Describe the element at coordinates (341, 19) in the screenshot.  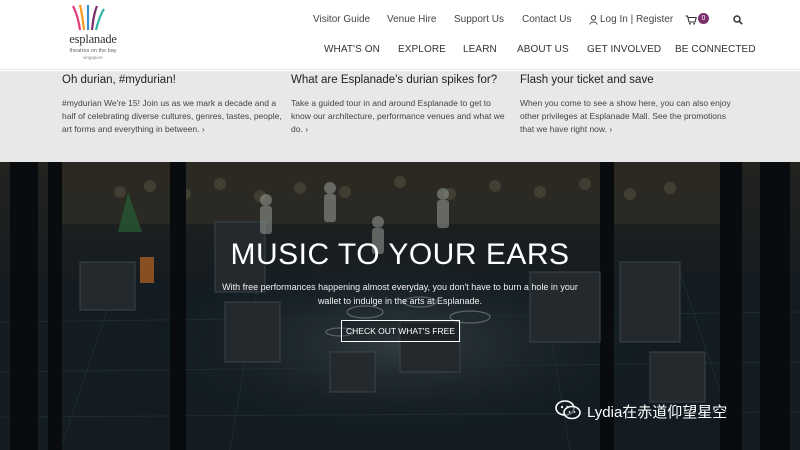
I see `util-link-visitor-guide: Visitor Guide` at that location.